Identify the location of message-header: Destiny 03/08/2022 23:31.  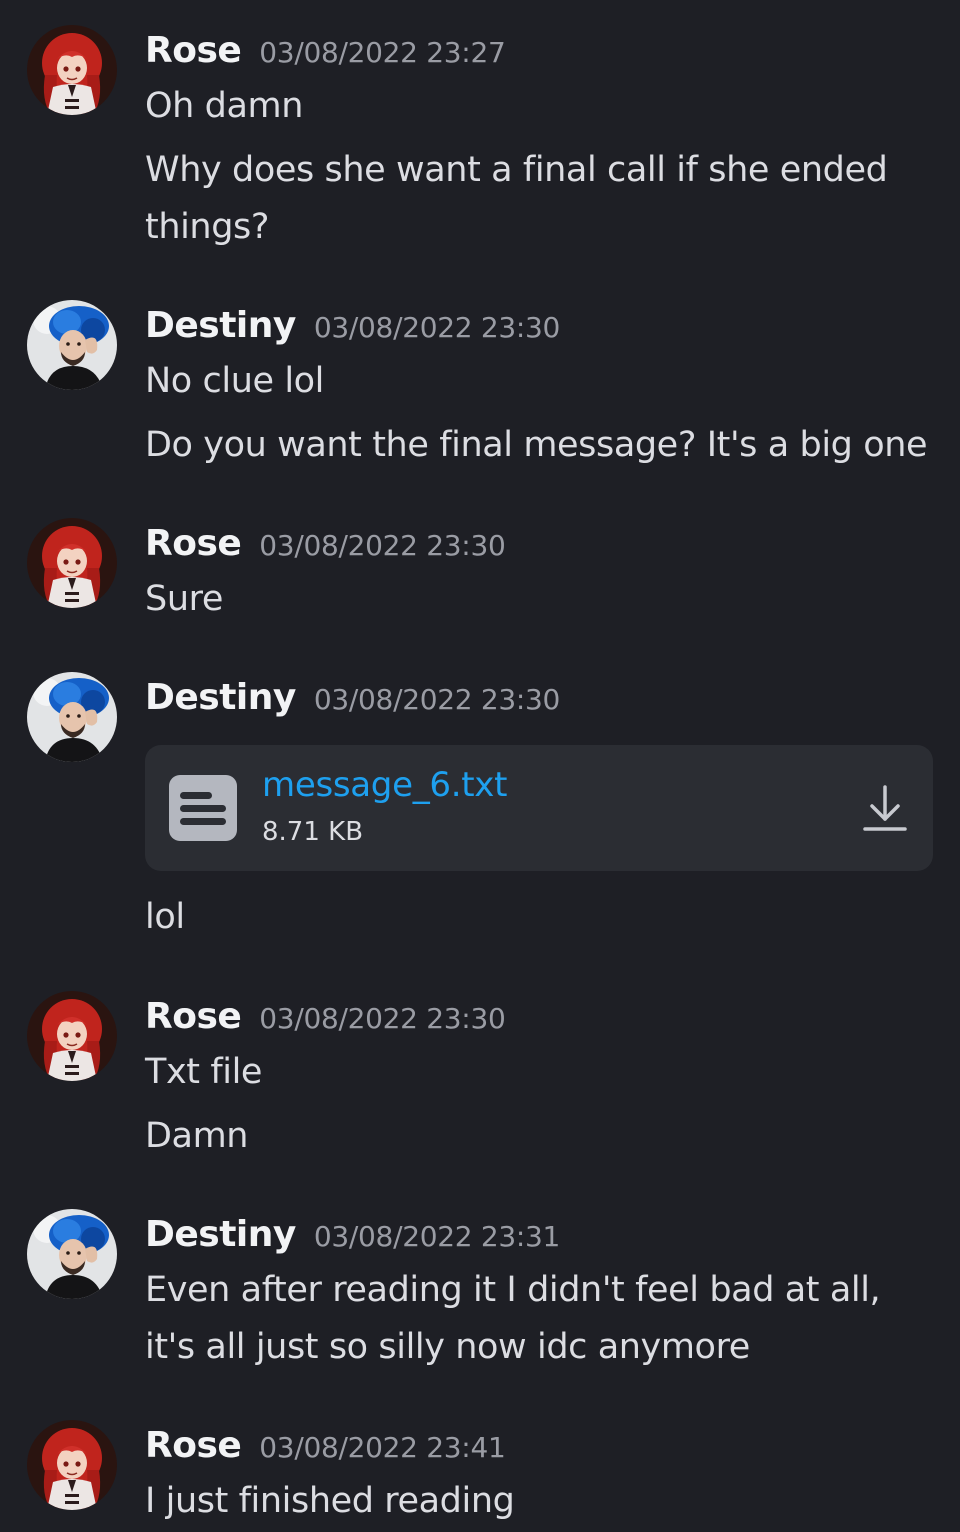
(352, 1239).